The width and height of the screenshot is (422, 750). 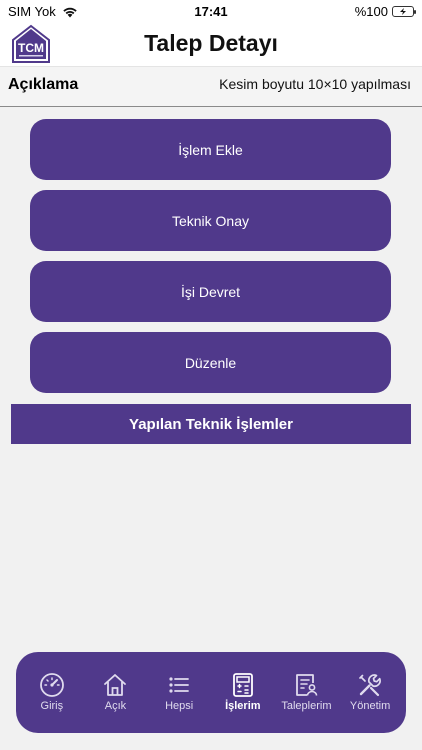 I want to click on list-icon, so click(x=179, y=685).